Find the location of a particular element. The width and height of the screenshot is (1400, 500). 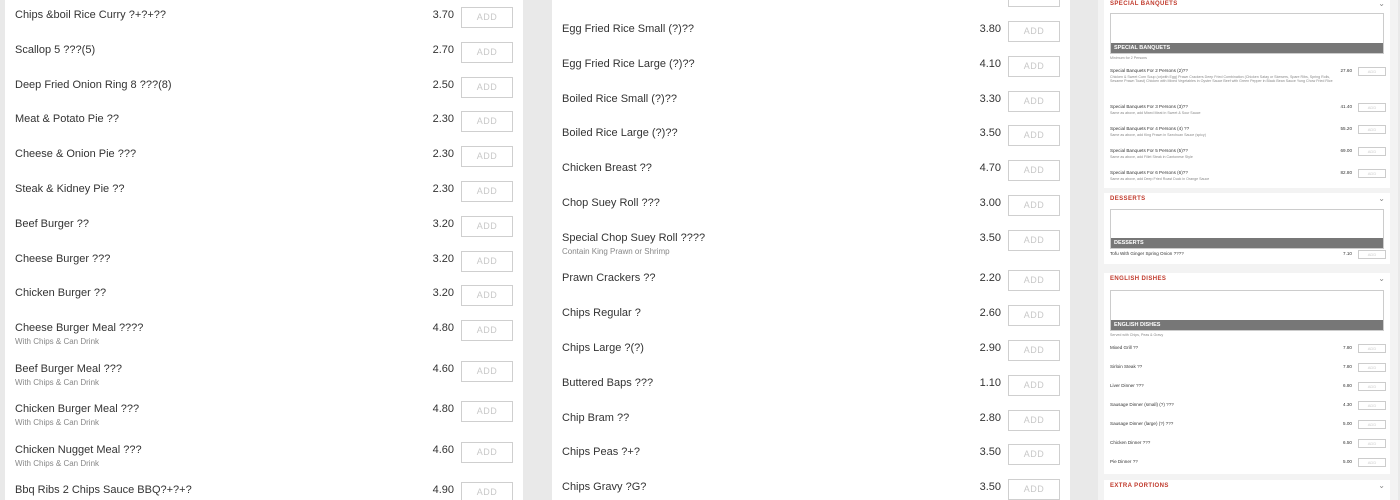

item-price: 3.20 is located at coordinates (443, 293).